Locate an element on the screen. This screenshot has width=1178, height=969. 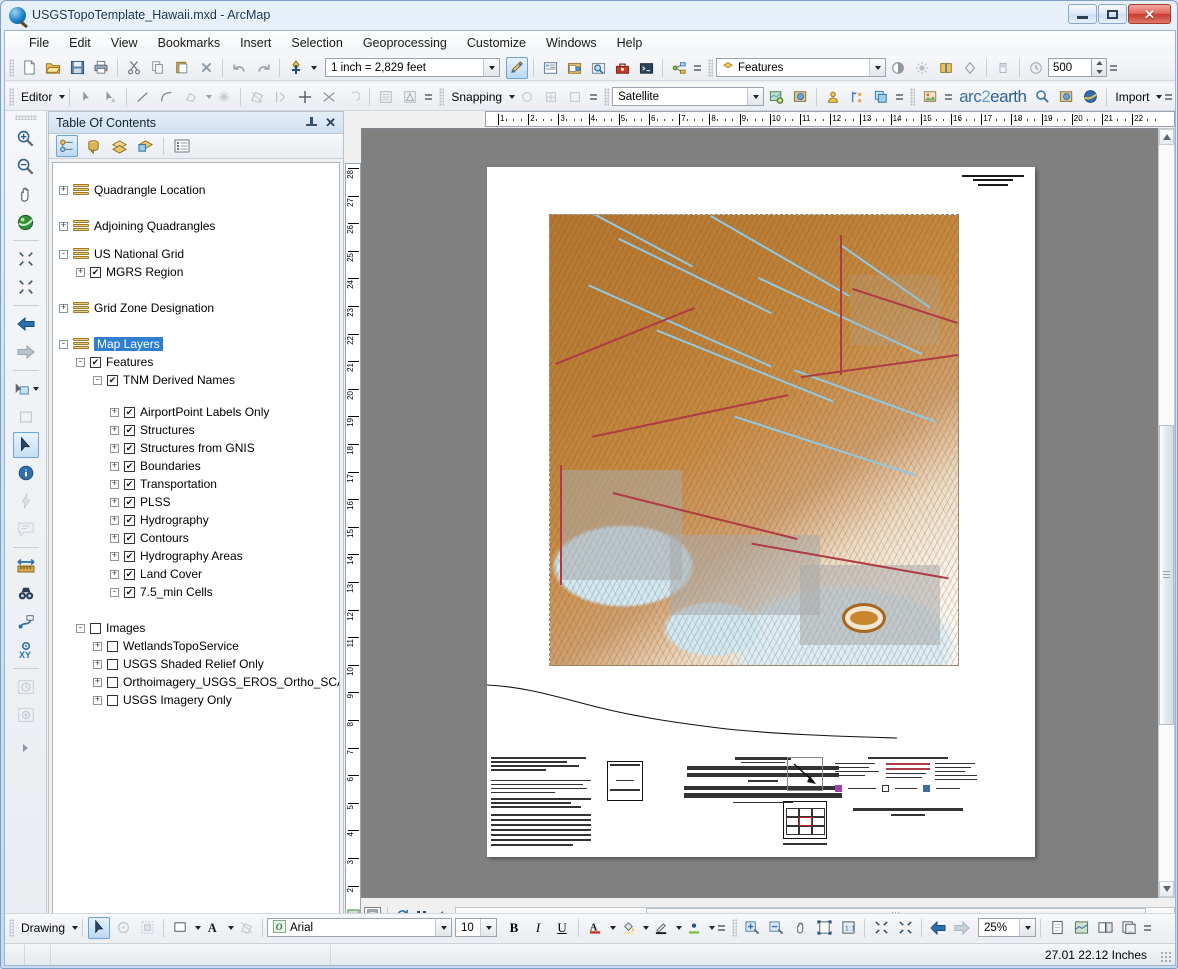
attributes-icon is located at coordinates (386, 97).